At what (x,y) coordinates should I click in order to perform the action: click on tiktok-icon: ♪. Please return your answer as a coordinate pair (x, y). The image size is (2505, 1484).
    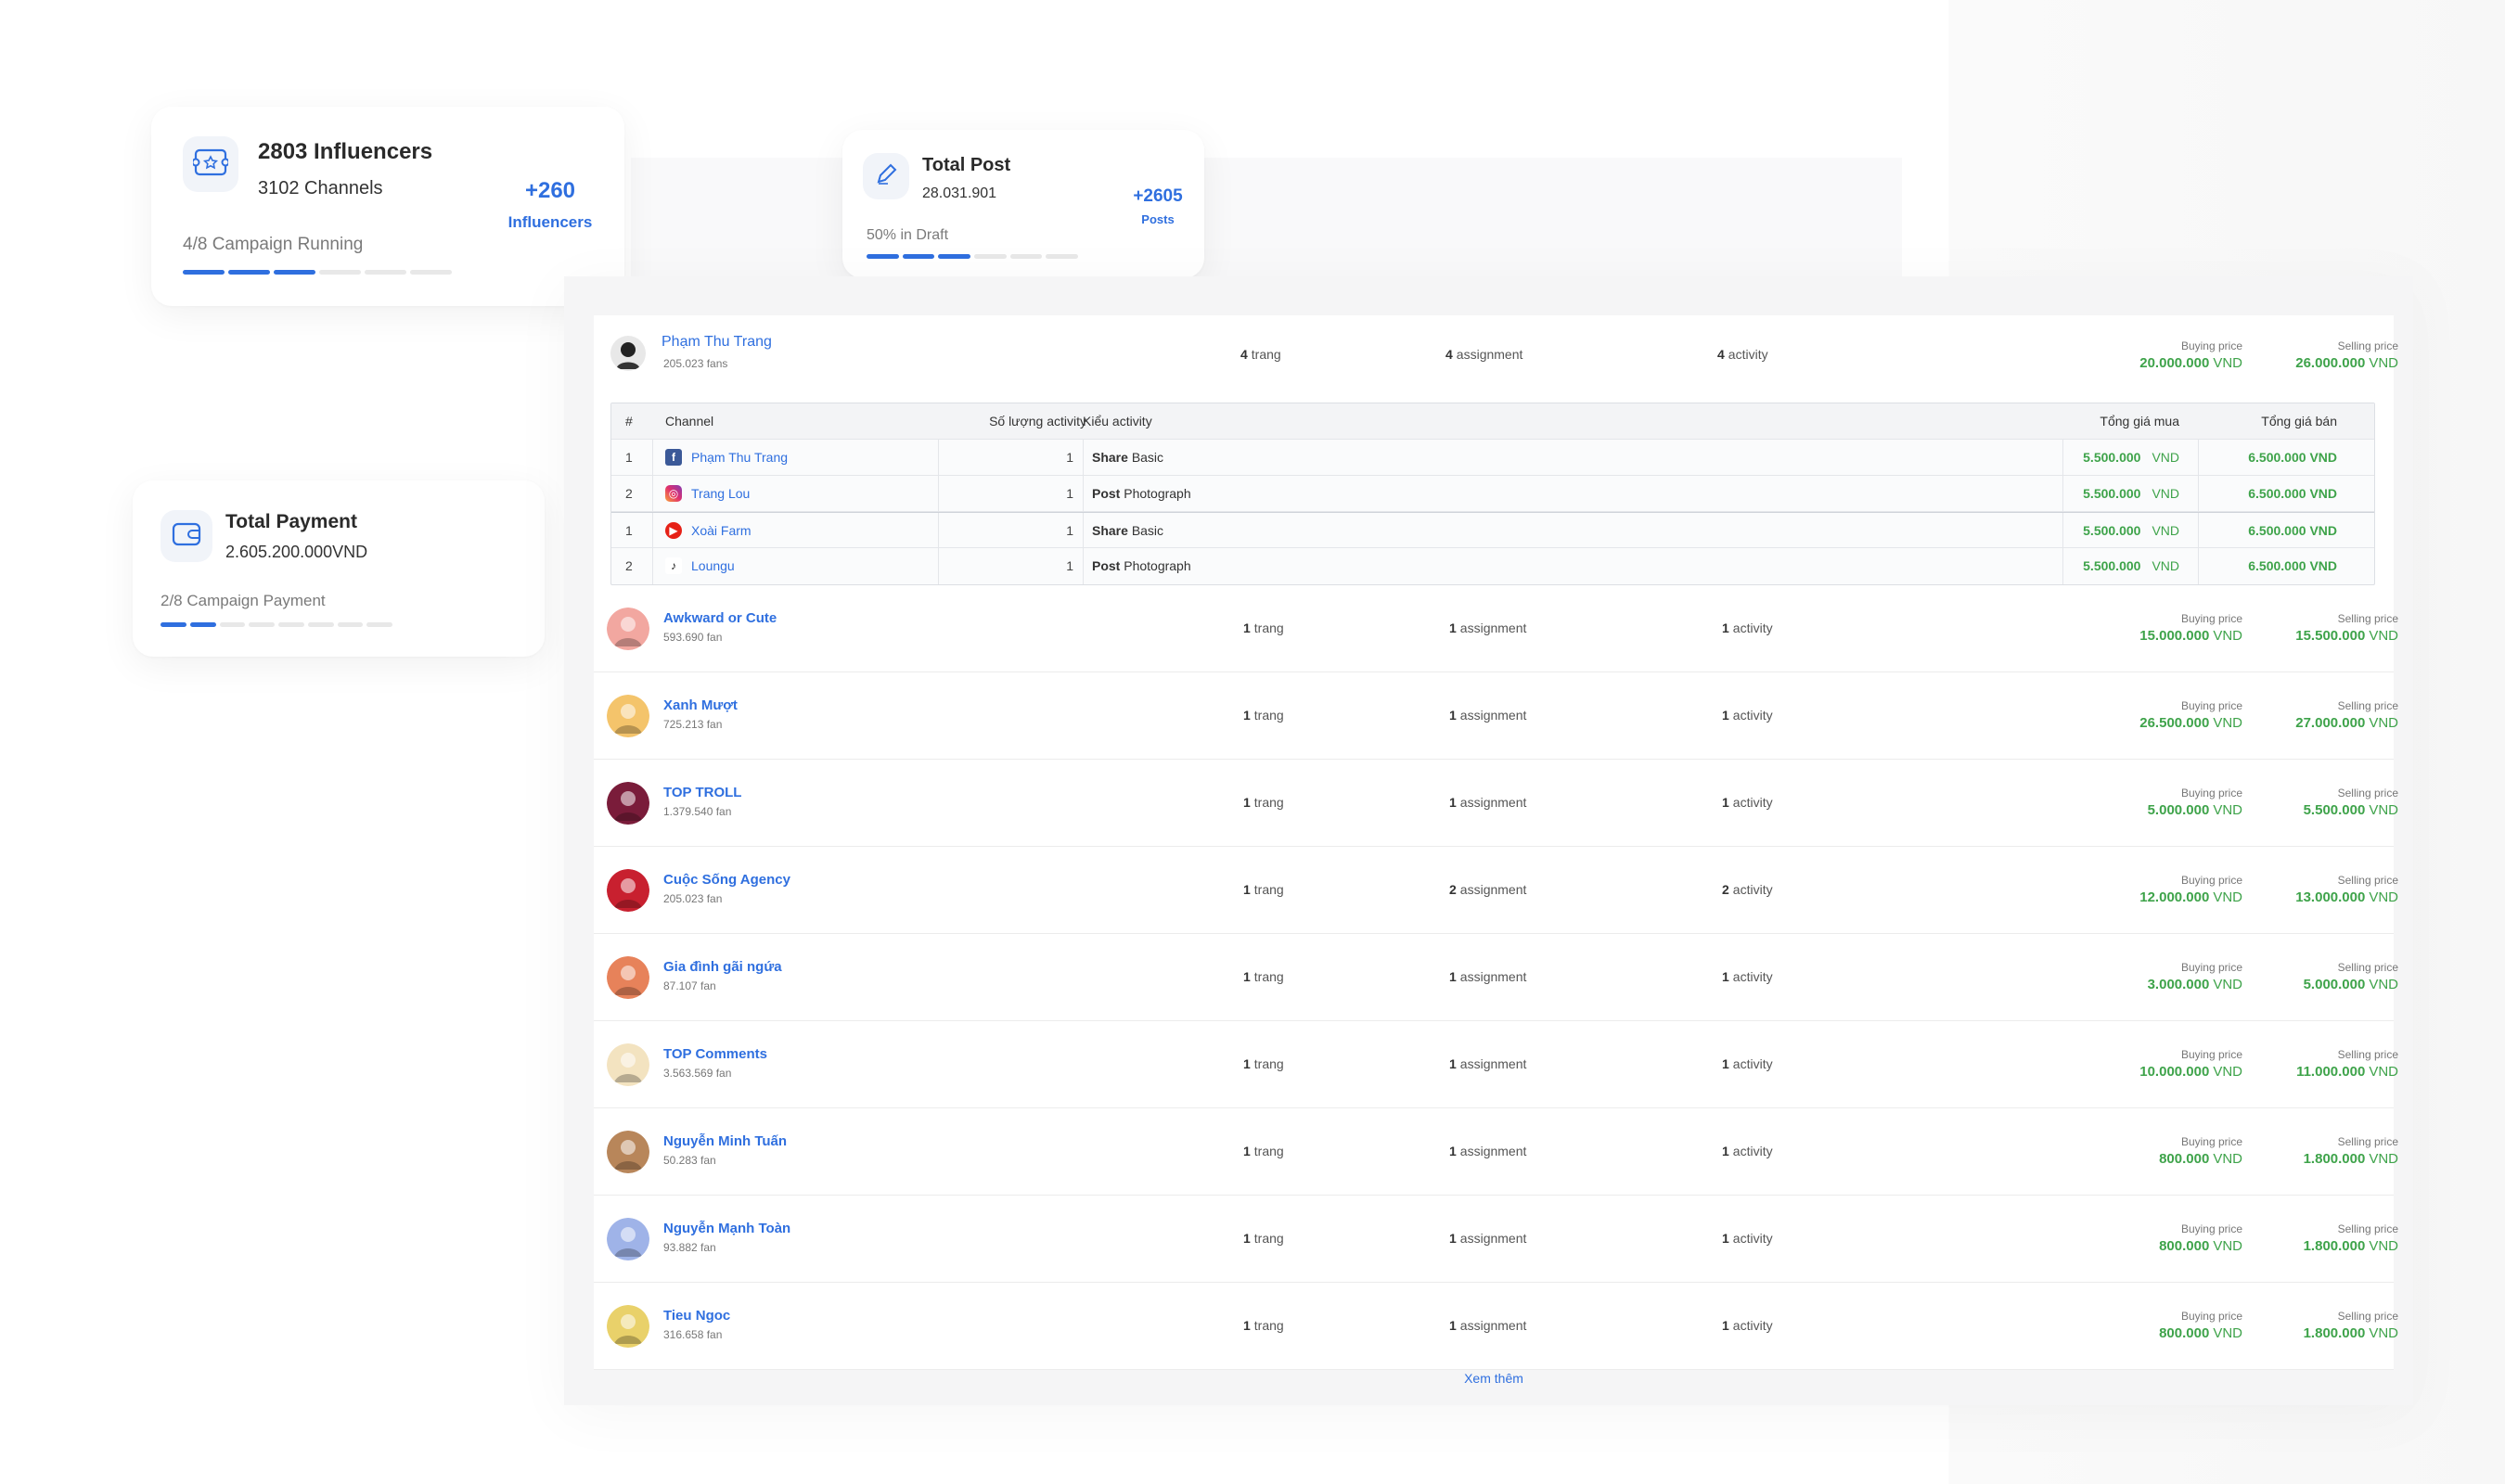
    Looking at the image, I should click on (673, 566).